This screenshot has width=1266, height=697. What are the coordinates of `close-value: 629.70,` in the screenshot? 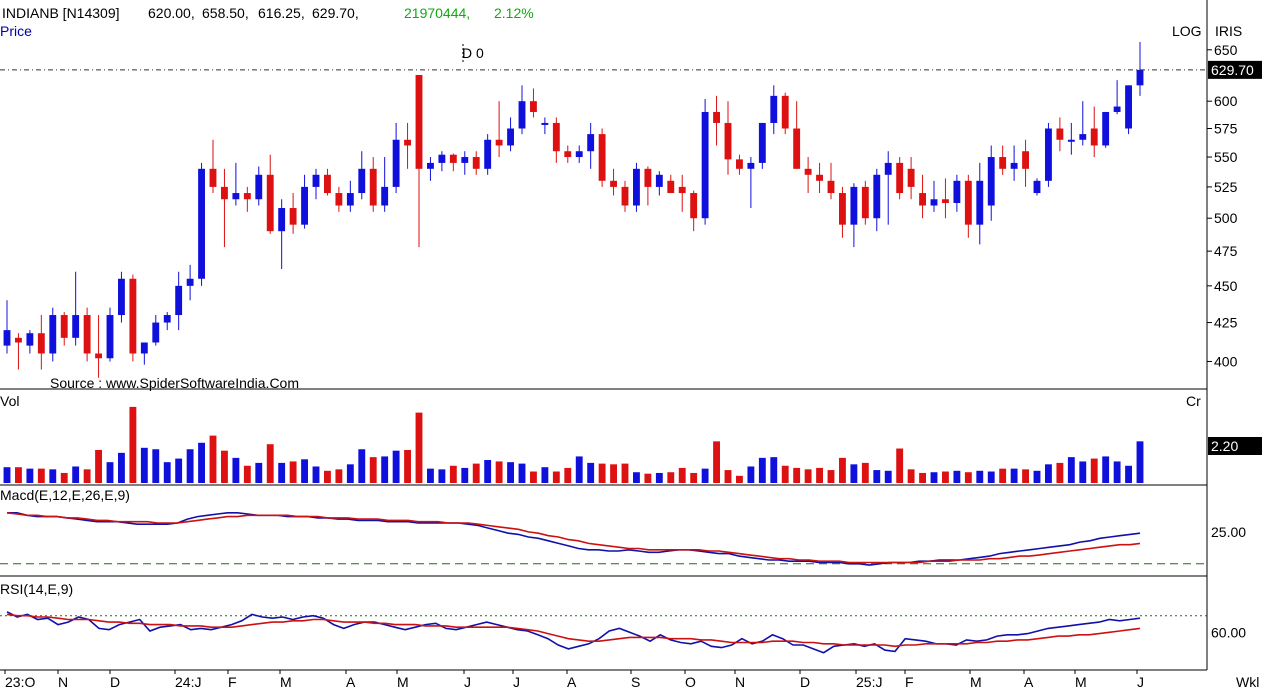 It's located at (335, 13).